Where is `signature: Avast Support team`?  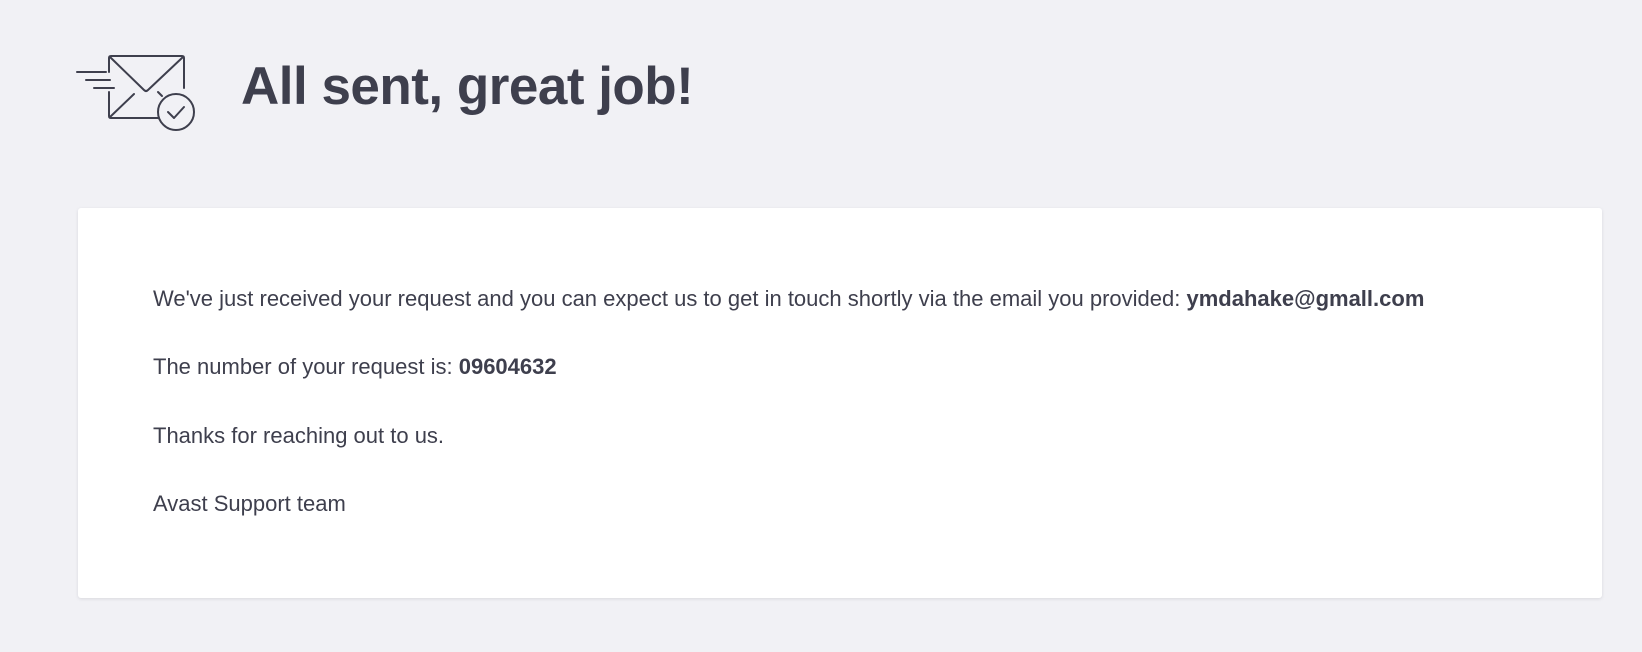
signature: Avast Support team is located at coordinates (249, 504).